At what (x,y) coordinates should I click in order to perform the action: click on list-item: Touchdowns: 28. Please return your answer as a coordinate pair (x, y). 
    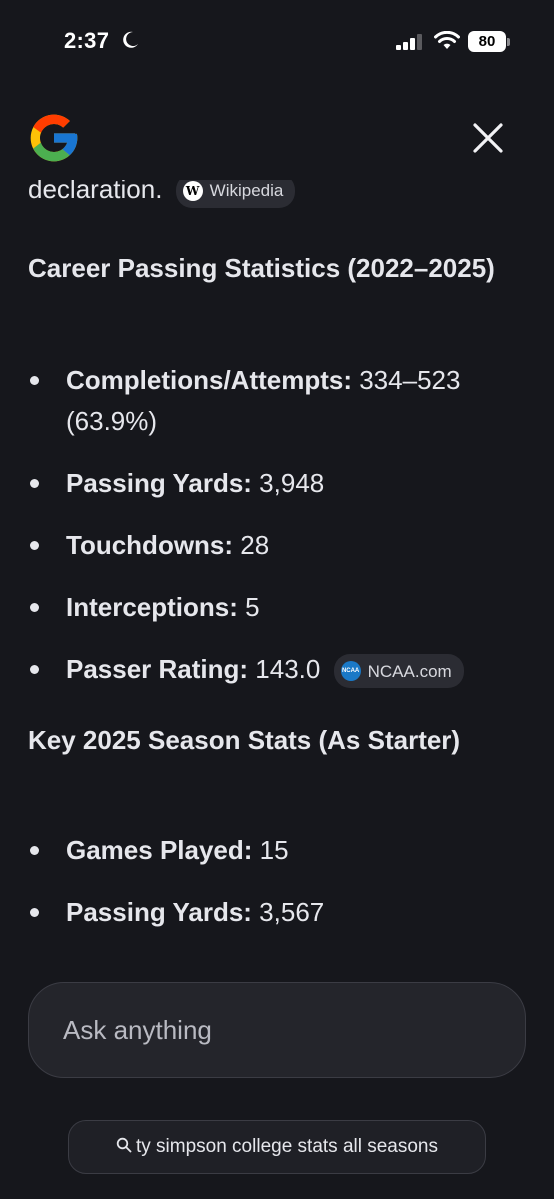
    Looking at the image, I should click on (268, 545).